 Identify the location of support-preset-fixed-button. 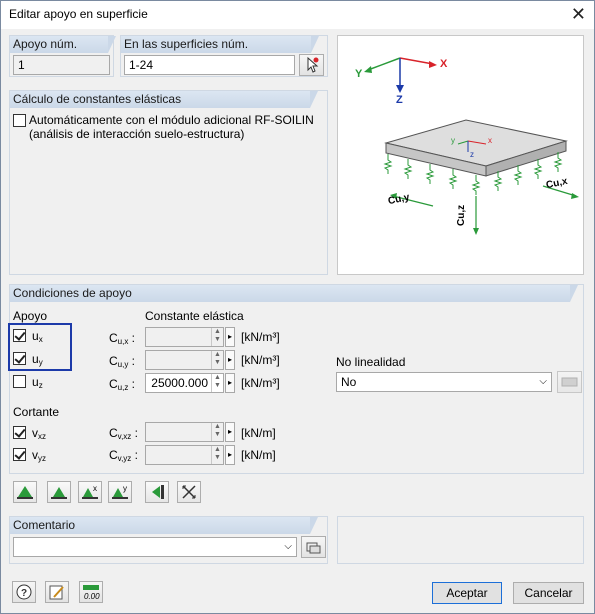
(25, 492).